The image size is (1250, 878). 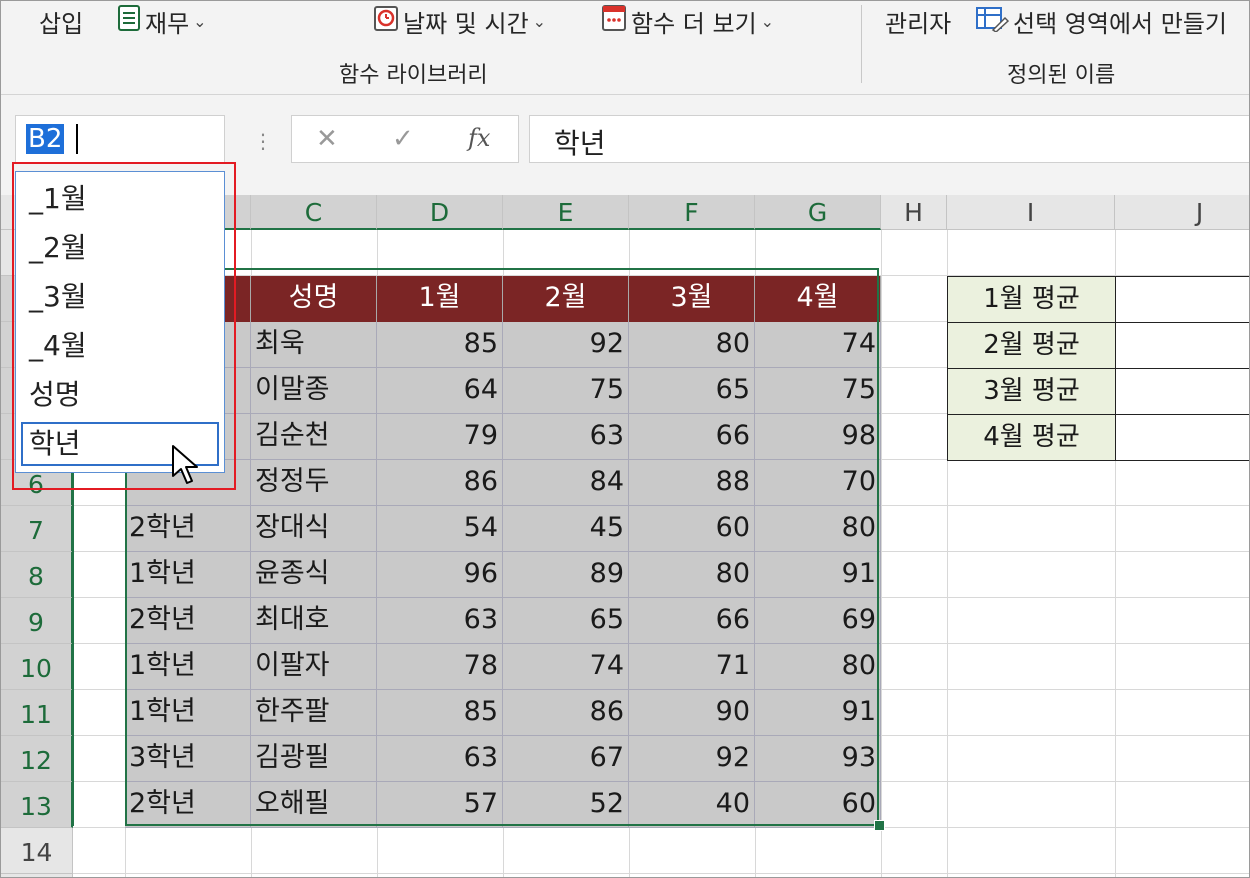 I want to click on average-label: 2월 평균, so click(x=1031, y=345).